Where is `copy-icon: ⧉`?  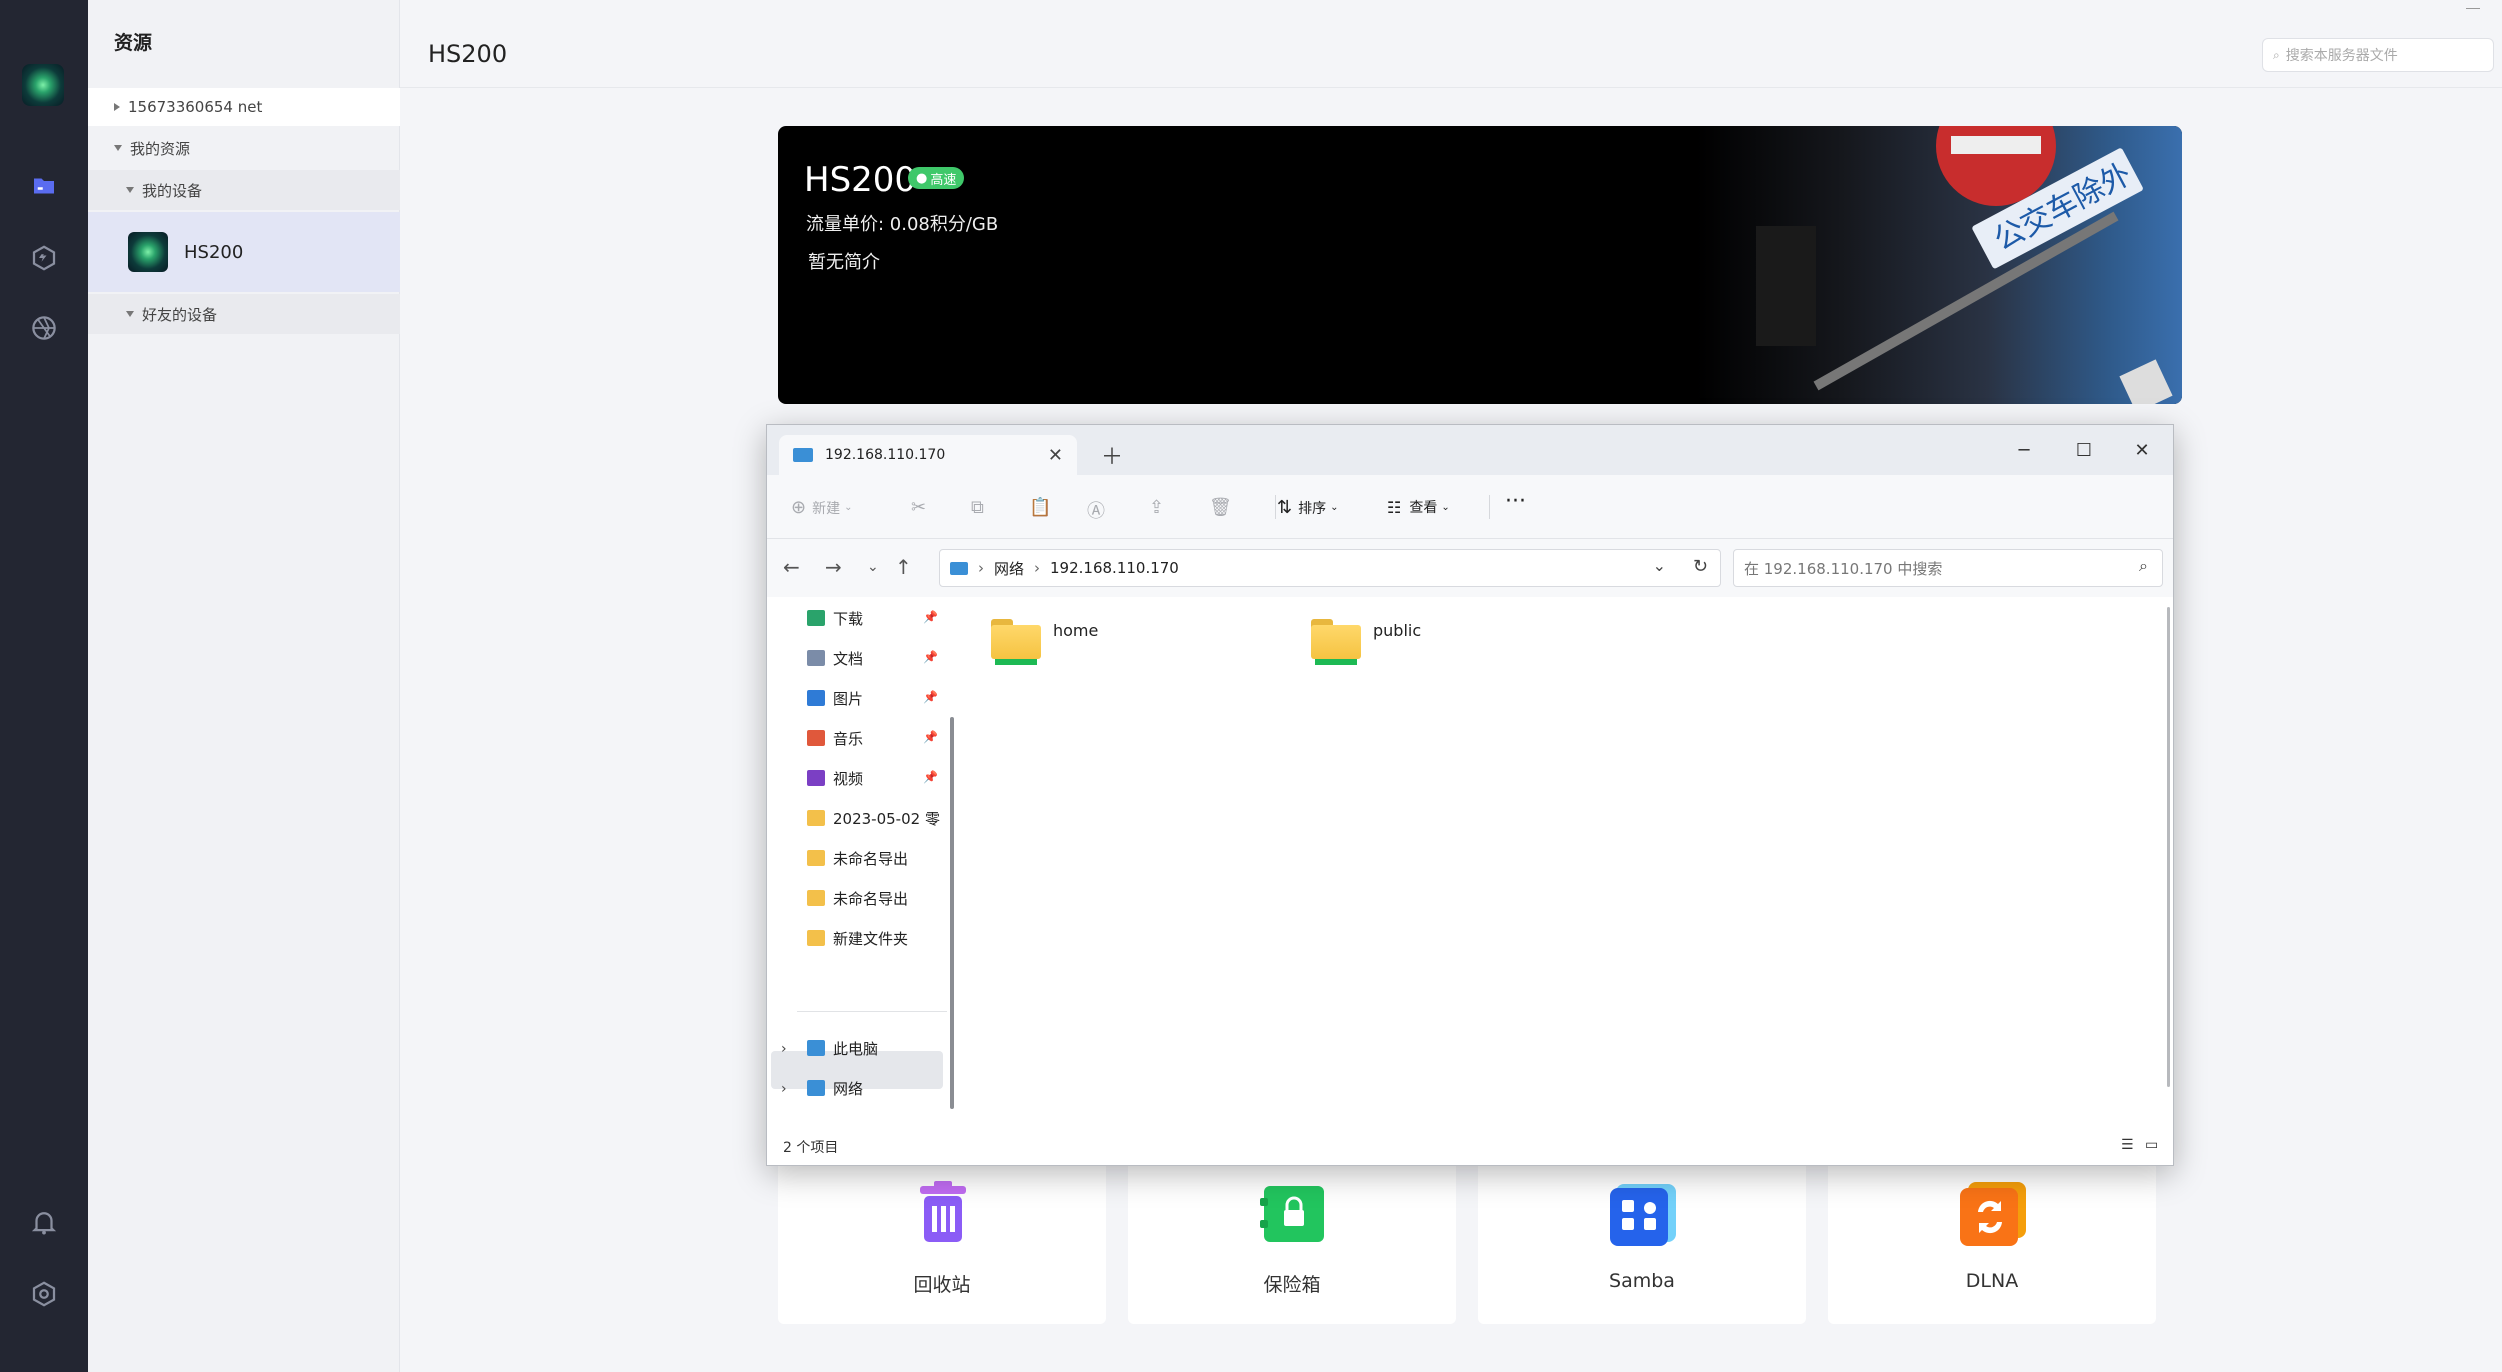
copy-icon: ⧉ is located at coordinates (977, 507).